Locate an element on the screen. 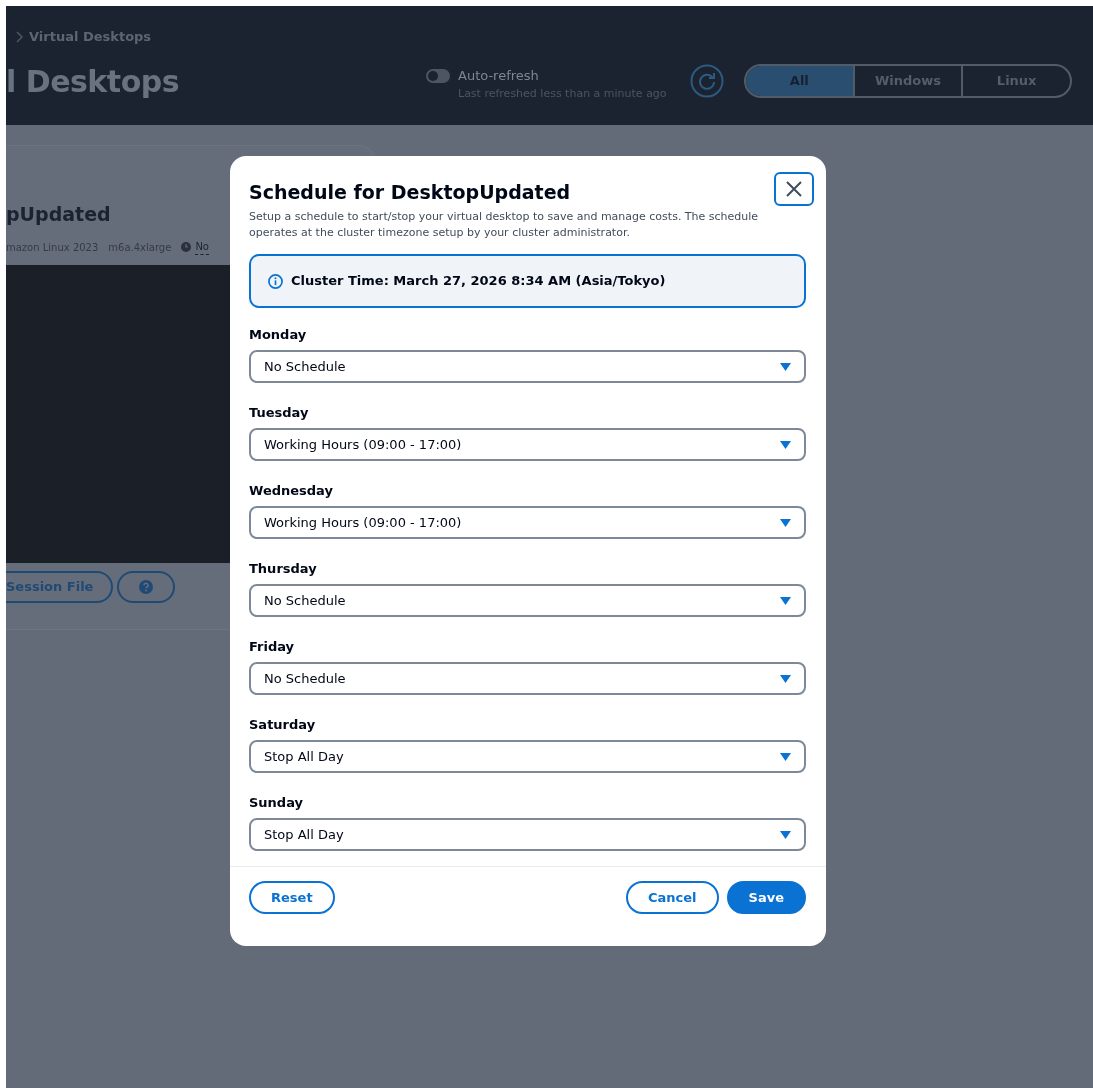  filter-tab: Windows is located at coordinates (907, 81).